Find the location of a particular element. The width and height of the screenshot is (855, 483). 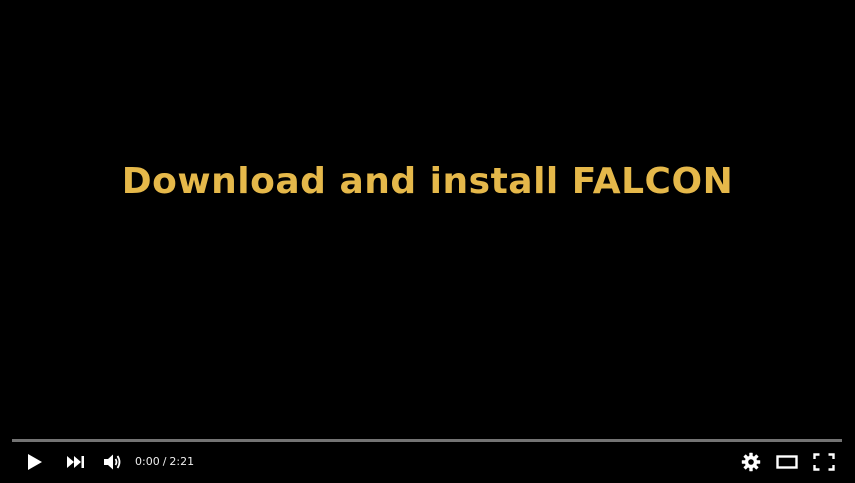

theater-mode-icon is located at coordinates (787, 462).